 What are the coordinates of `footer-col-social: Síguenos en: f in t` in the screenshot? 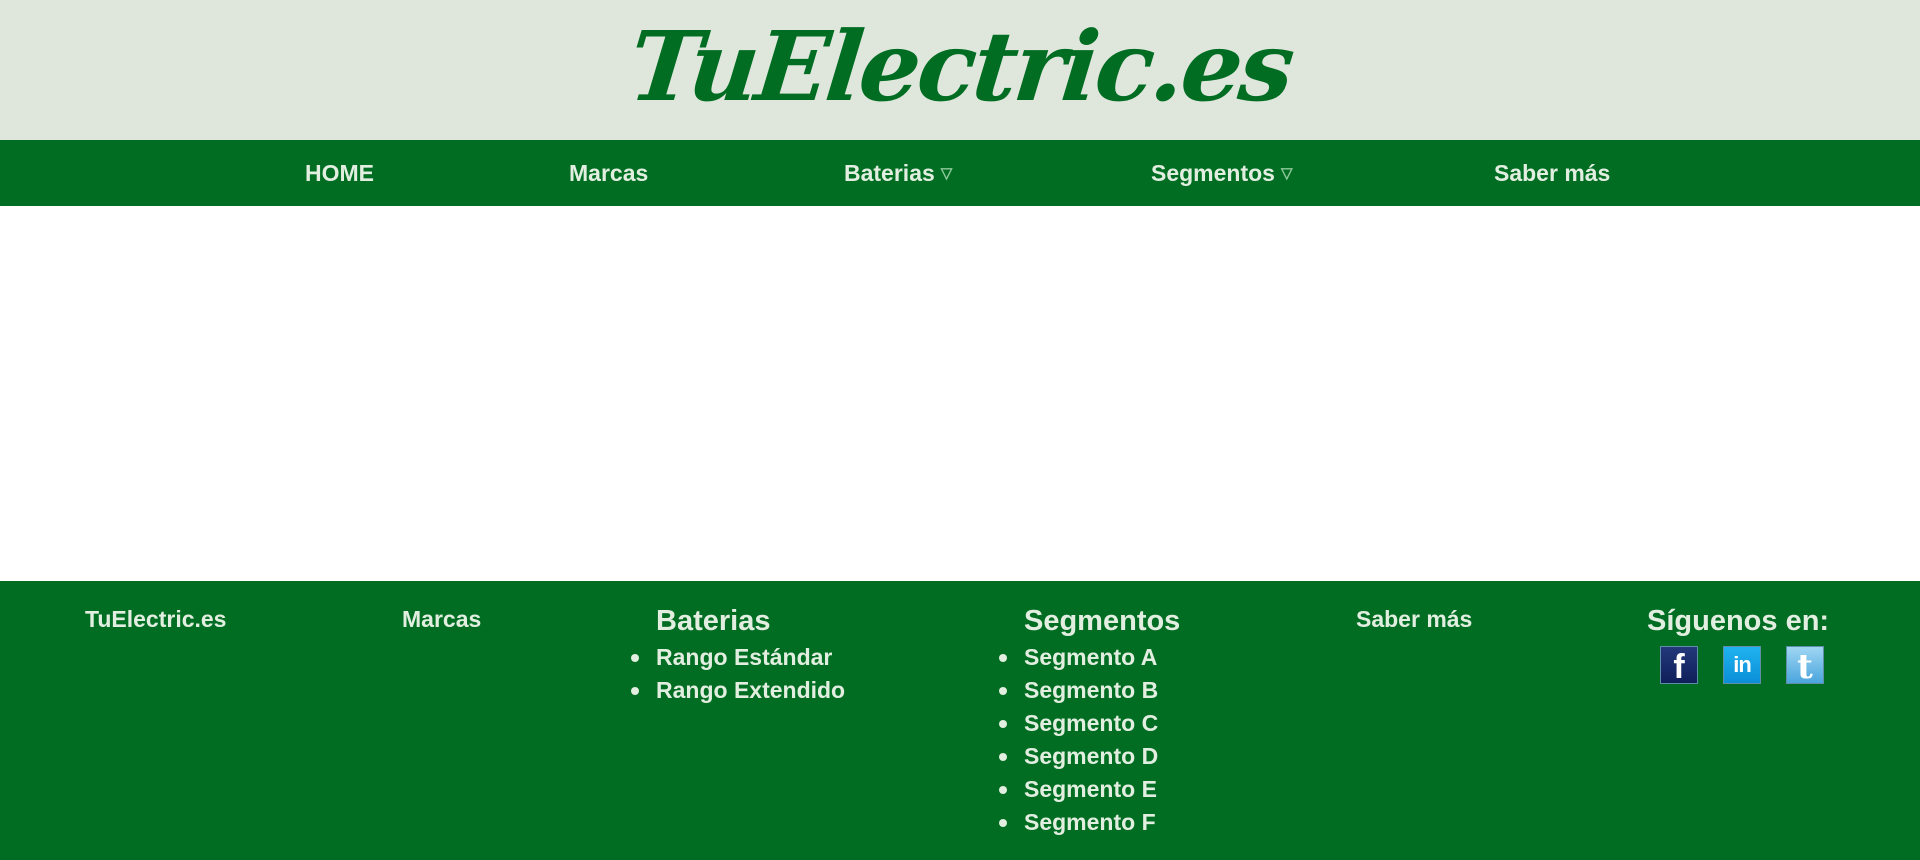 It's located at (1738, 634).